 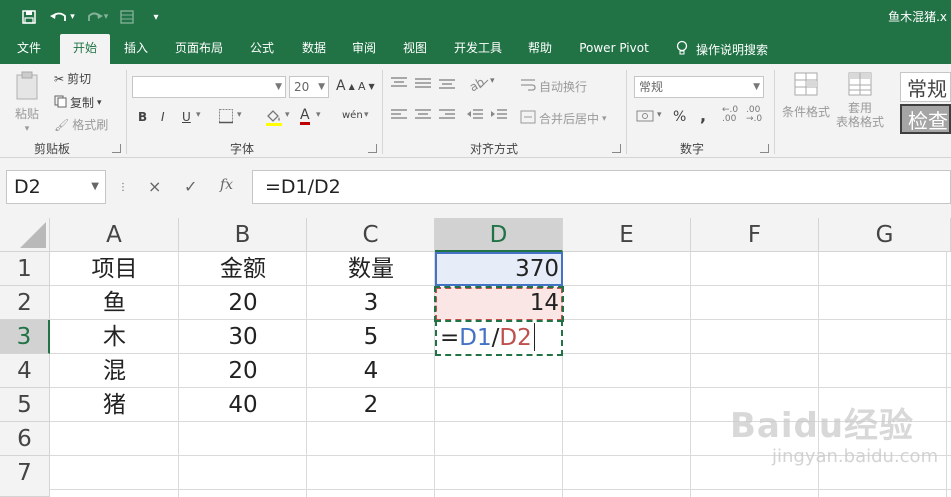 I want to click on align-bottom-icon, so click(x=447, y=85).